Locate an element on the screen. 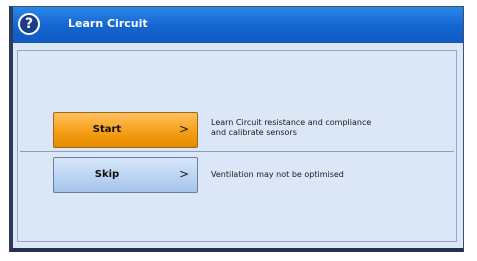 The width and height of the screenshot is (477, 261). skip-button-label: Skip is located at coordinates (107, 174).